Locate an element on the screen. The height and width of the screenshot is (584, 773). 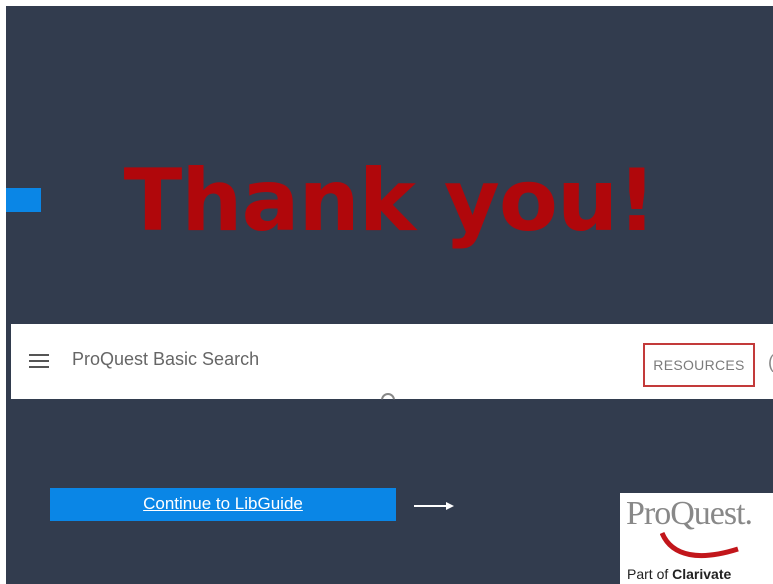
cutoff-icon: ( is located at coordinates (770, 362).